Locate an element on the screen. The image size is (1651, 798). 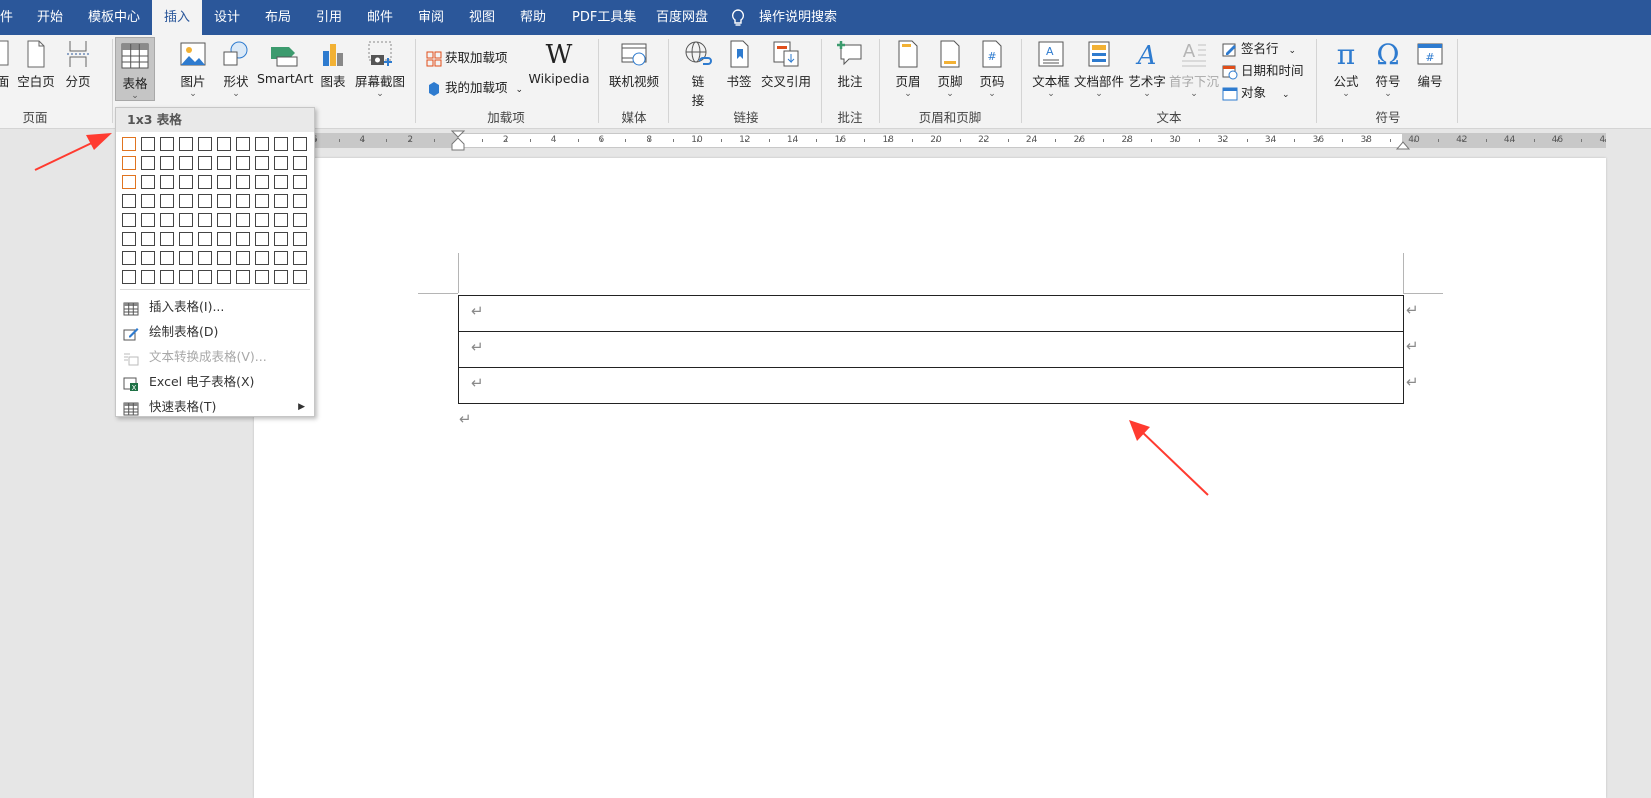
menu-item-draw-table: 绘制表格(D) is located at coordinates (215, 332).